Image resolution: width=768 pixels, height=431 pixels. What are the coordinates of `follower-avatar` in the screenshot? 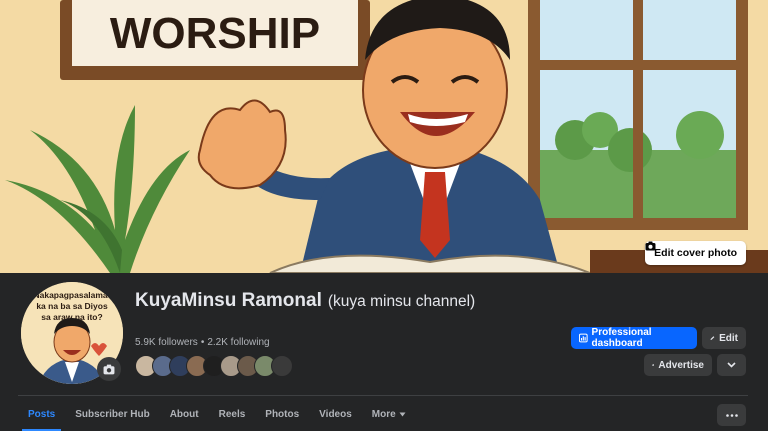 It's located at (282, 366).